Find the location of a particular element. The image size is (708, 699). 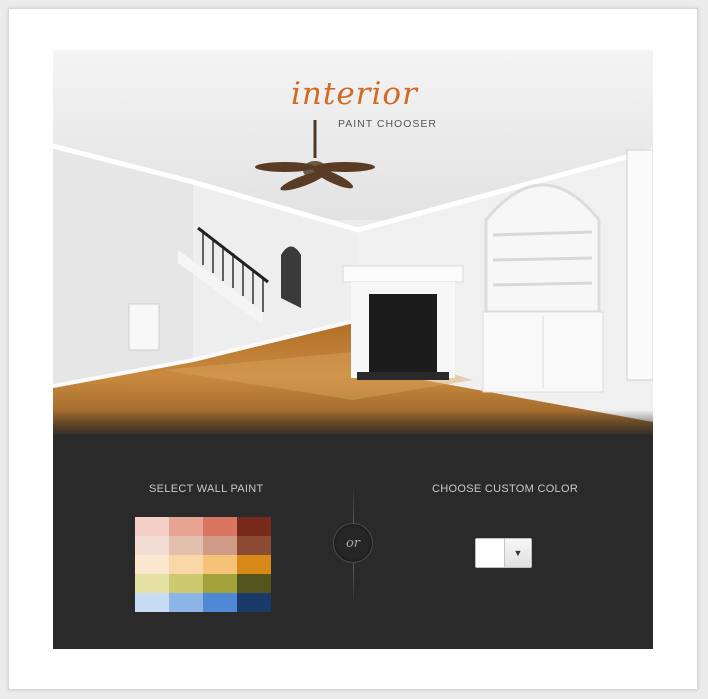

custom-color-picker: ▼ is located at coordinates (503, 553).